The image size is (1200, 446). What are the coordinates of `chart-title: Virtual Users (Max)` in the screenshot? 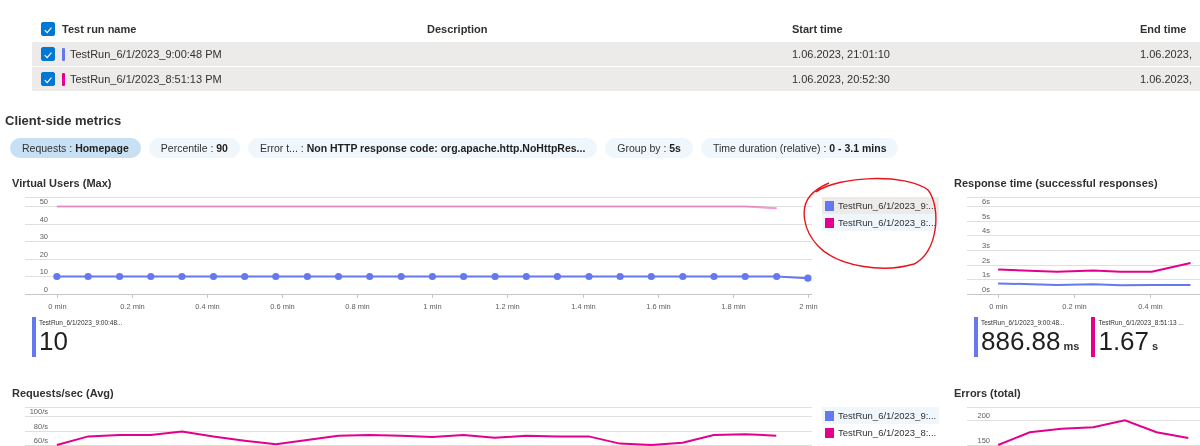 It's located at (62, 183).